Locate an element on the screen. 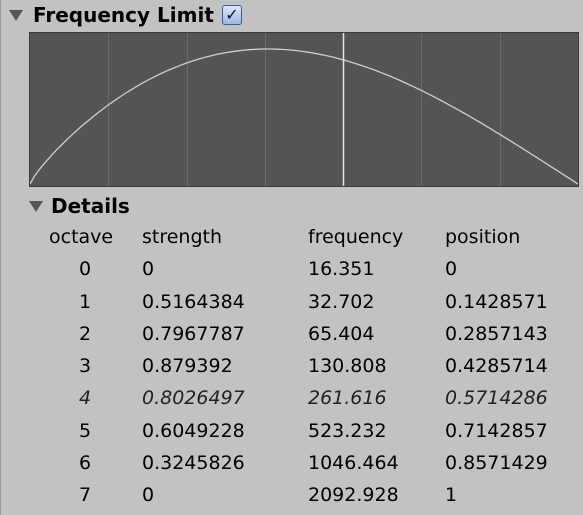 The image size is (583, 515). position-cell: 0.5714286 is located at coordinates (496, 398).